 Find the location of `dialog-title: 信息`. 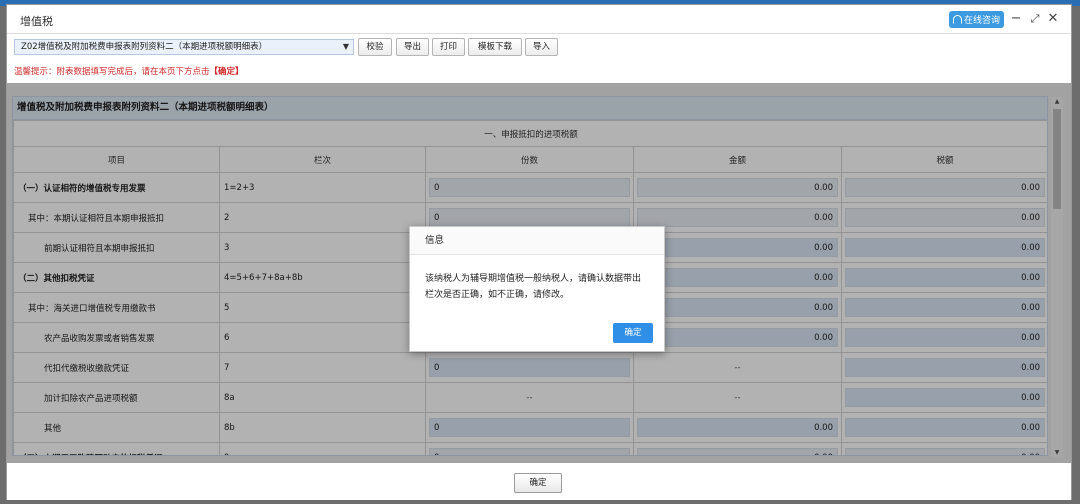

dialog-title: 信息 is located at coordinates (537, 241).